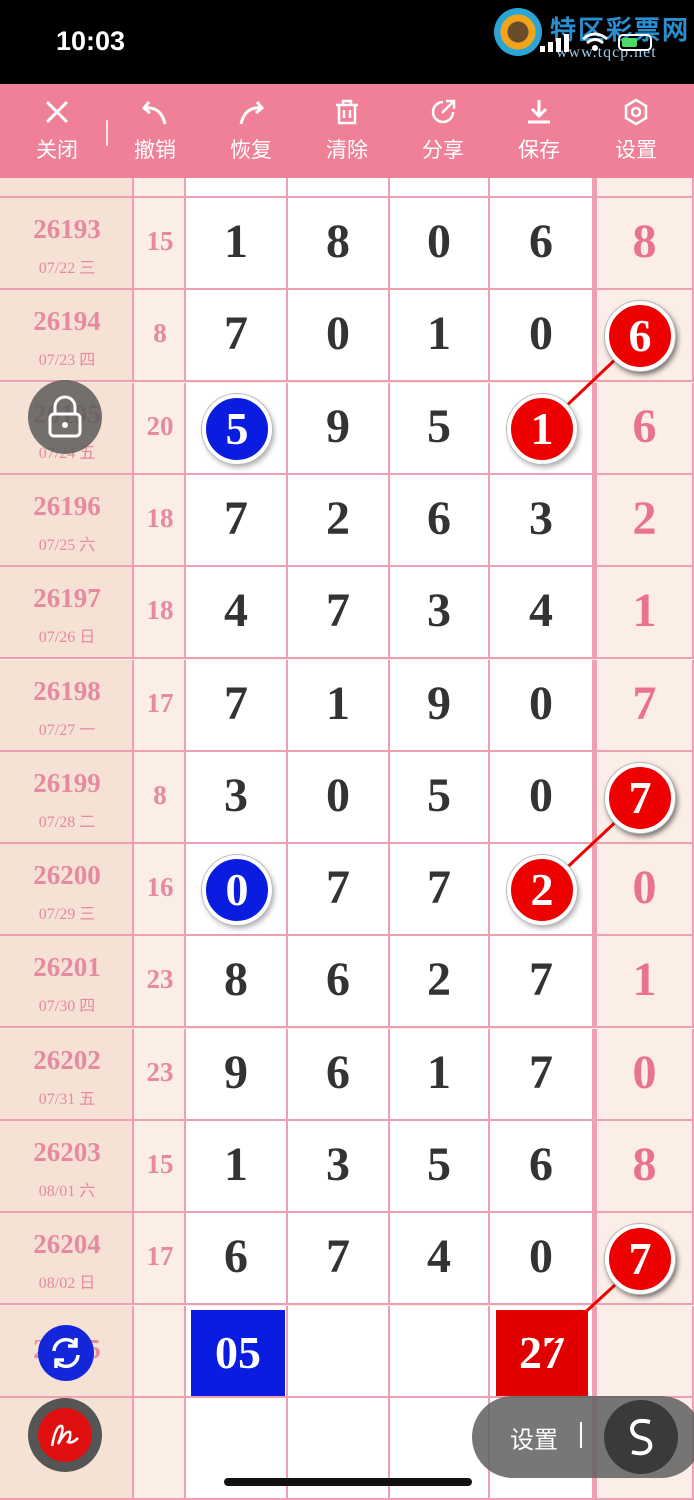  What do you see at coordinates (644, 520) in the screenshot?
I see `last-digit-cell: 2` at bounding box center [644, 520].